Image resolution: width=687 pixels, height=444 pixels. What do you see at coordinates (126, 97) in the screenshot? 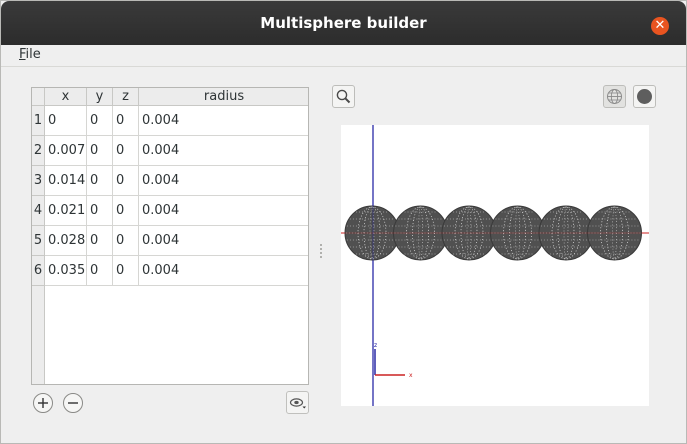
I see `column-header-z: z` at bounding box center [126, 97].